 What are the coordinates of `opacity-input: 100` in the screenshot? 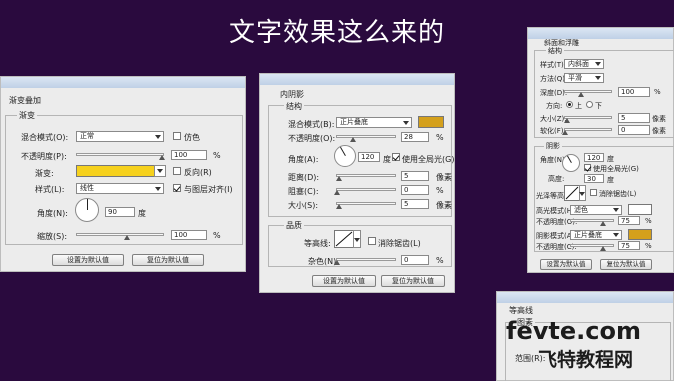 It's located at (189, 155).